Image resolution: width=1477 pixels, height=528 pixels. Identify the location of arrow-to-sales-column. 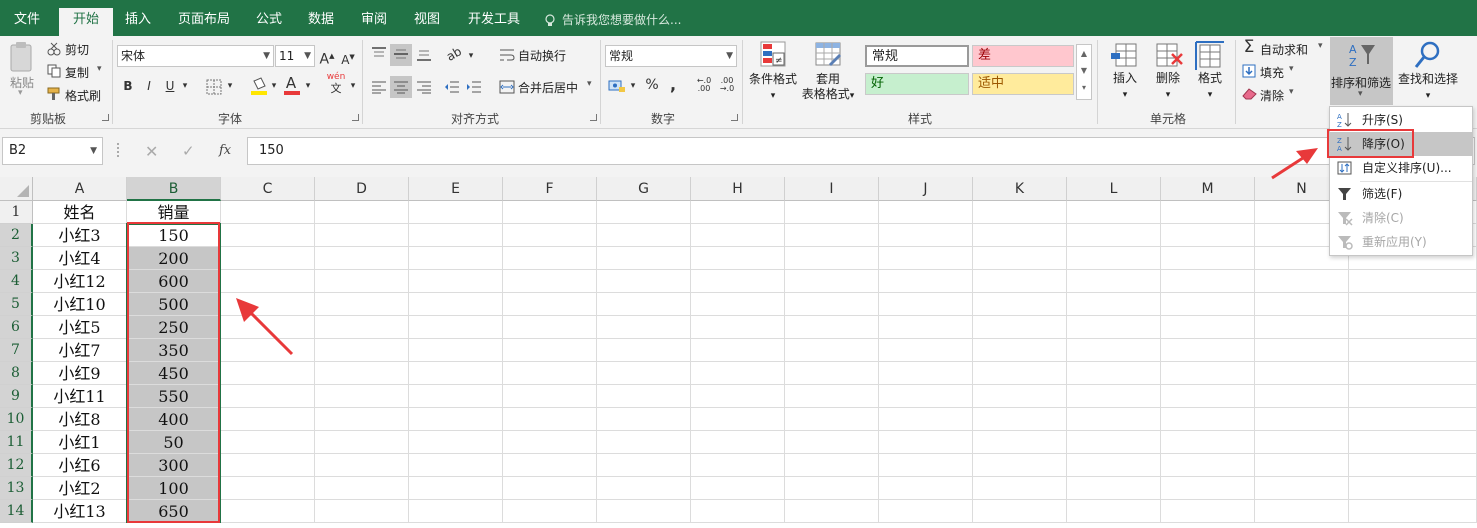
(265, 327).